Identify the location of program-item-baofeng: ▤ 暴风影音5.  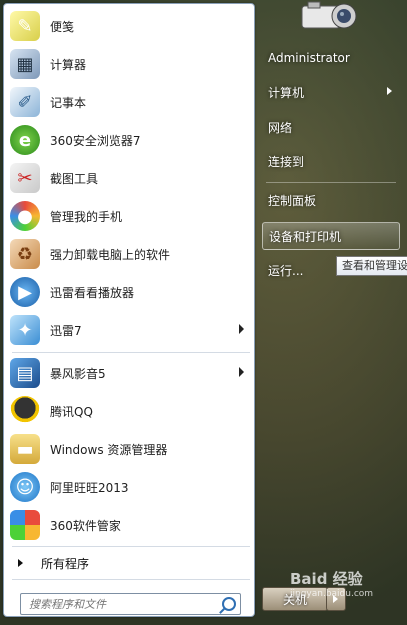
(128, 373).